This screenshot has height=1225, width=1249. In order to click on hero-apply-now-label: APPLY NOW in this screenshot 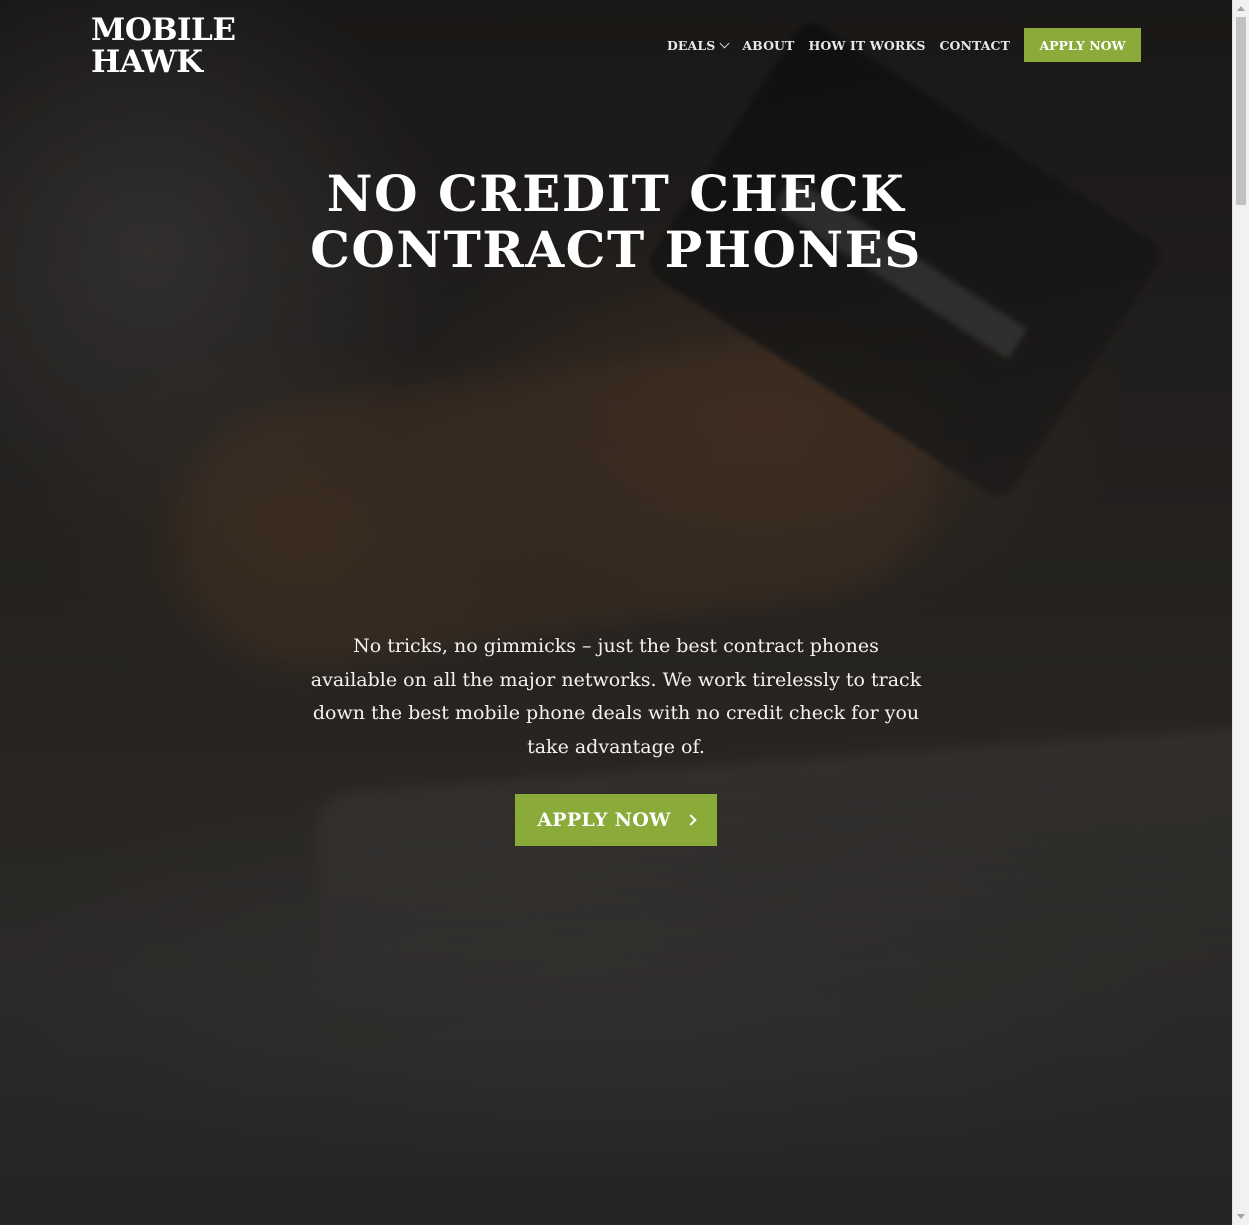, I will do `click(604, 820)`.